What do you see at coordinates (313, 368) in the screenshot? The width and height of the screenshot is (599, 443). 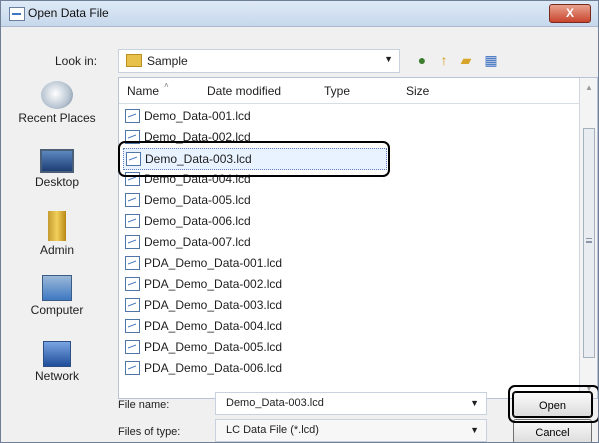 I see `file-row: PDA_Demo_Data-006.lcd` at bounding box center [313, 368].